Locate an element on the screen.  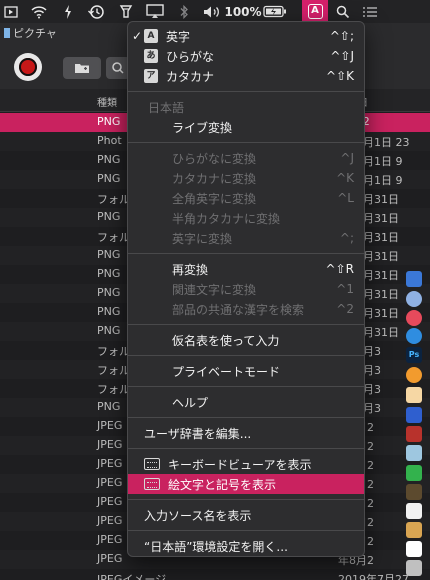
app-status-icon is located at coordinates (68, 11).